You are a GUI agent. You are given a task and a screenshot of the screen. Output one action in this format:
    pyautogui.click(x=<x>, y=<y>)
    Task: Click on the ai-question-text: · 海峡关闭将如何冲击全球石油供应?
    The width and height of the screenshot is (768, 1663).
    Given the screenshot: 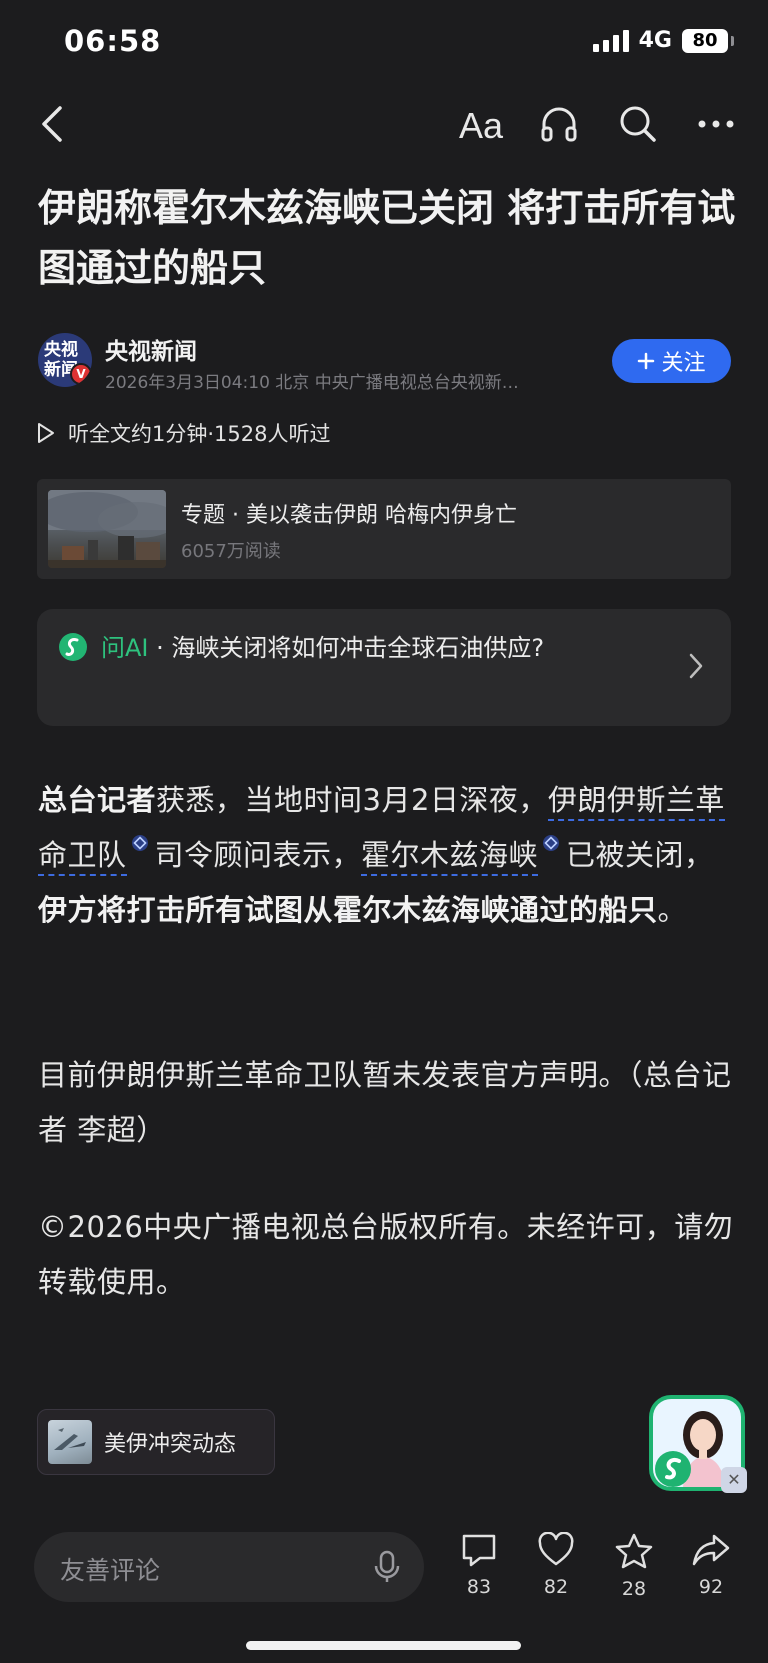 What is the action you would take?
    pyautogui.click(x=346, y=648)
    